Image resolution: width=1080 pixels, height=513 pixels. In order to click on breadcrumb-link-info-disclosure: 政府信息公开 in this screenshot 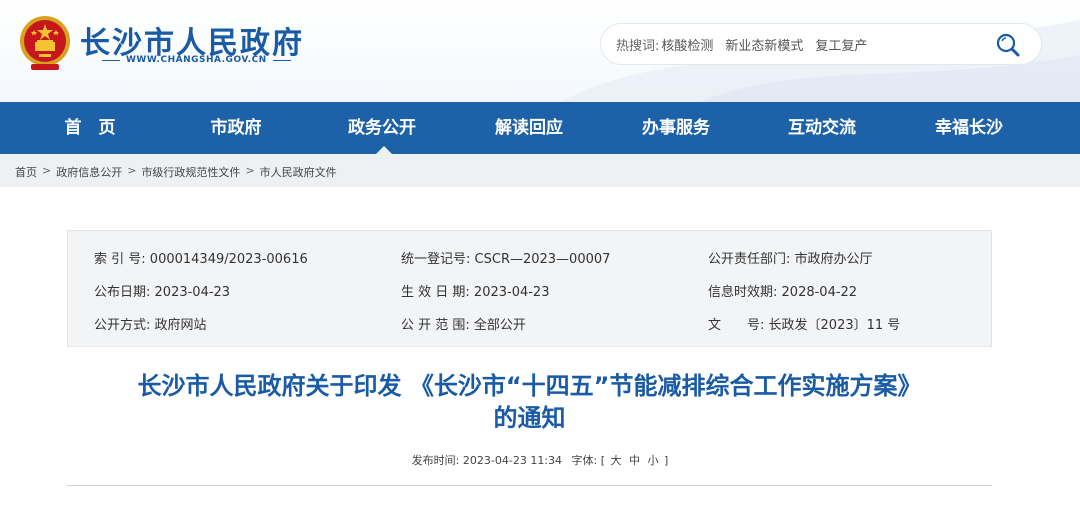, I will do `click(89, 172)`.